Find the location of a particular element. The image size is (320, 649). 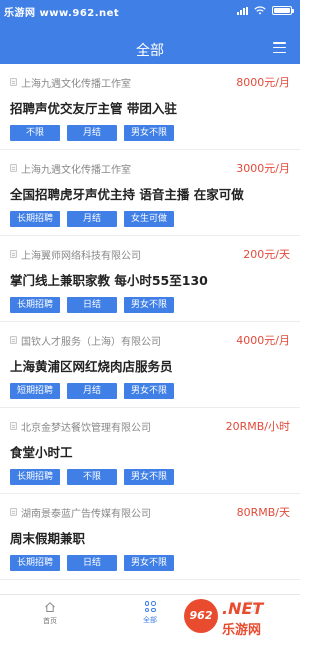

app-header: 乐游网 www.962.net 全部 is located at coordinates (150, 32).